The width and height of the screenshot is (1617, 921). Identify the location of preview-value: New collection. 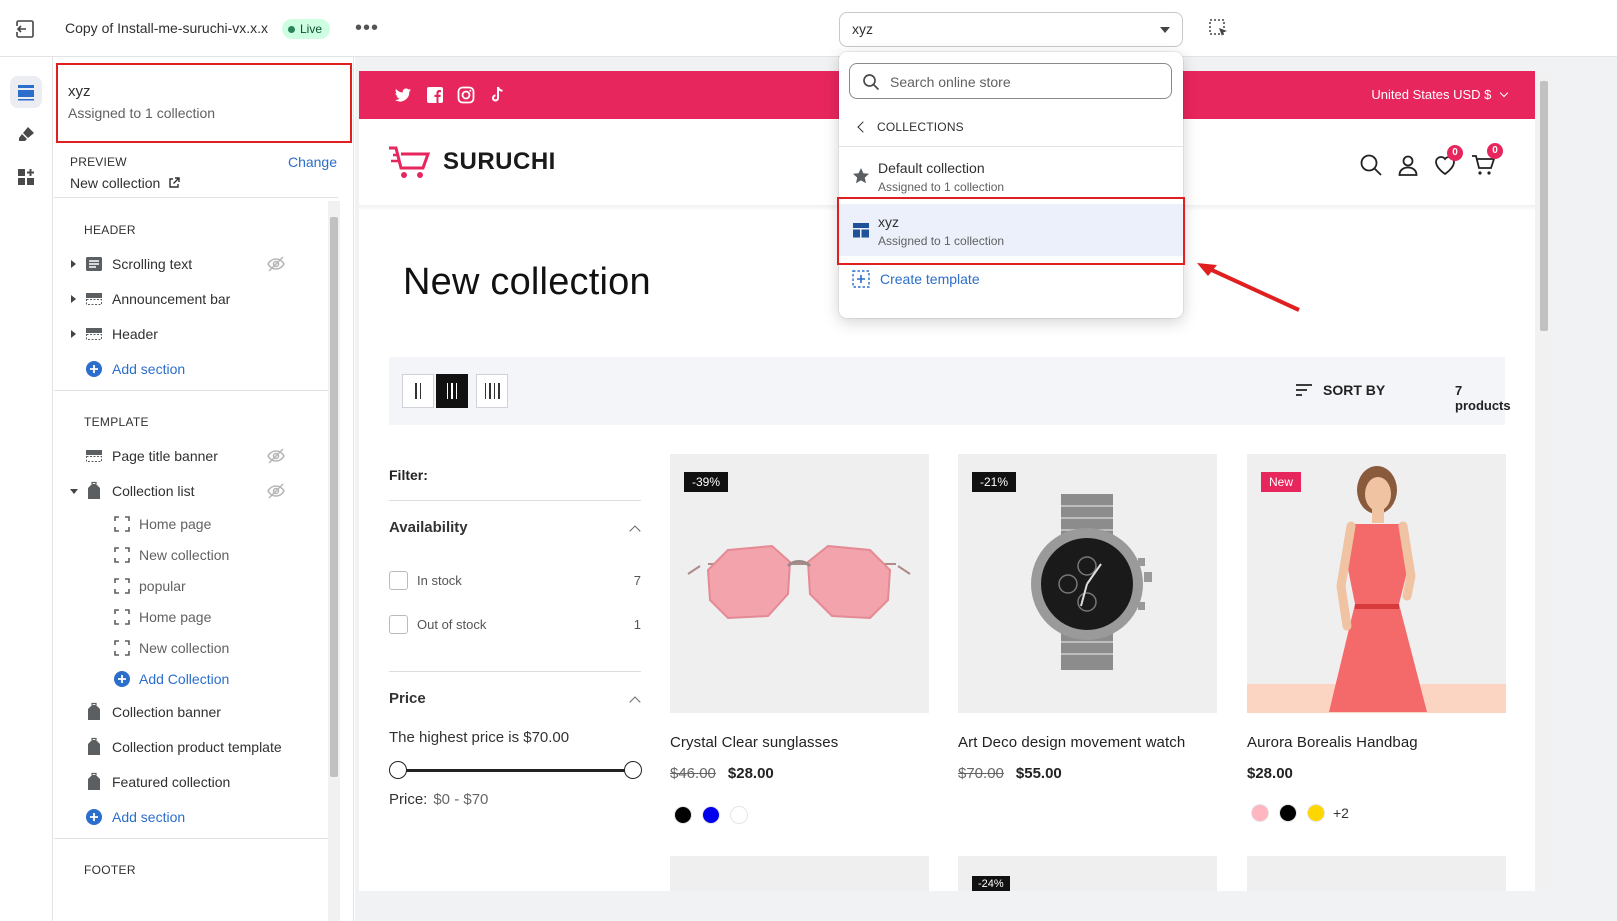
(125, 183).